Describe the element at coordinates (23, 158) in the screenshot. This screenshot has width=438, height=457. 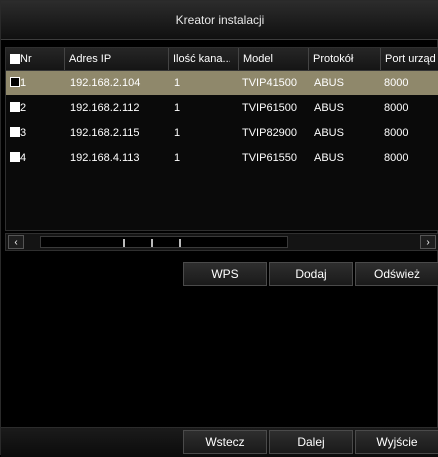
I see `cell-nr: 4` at that location.